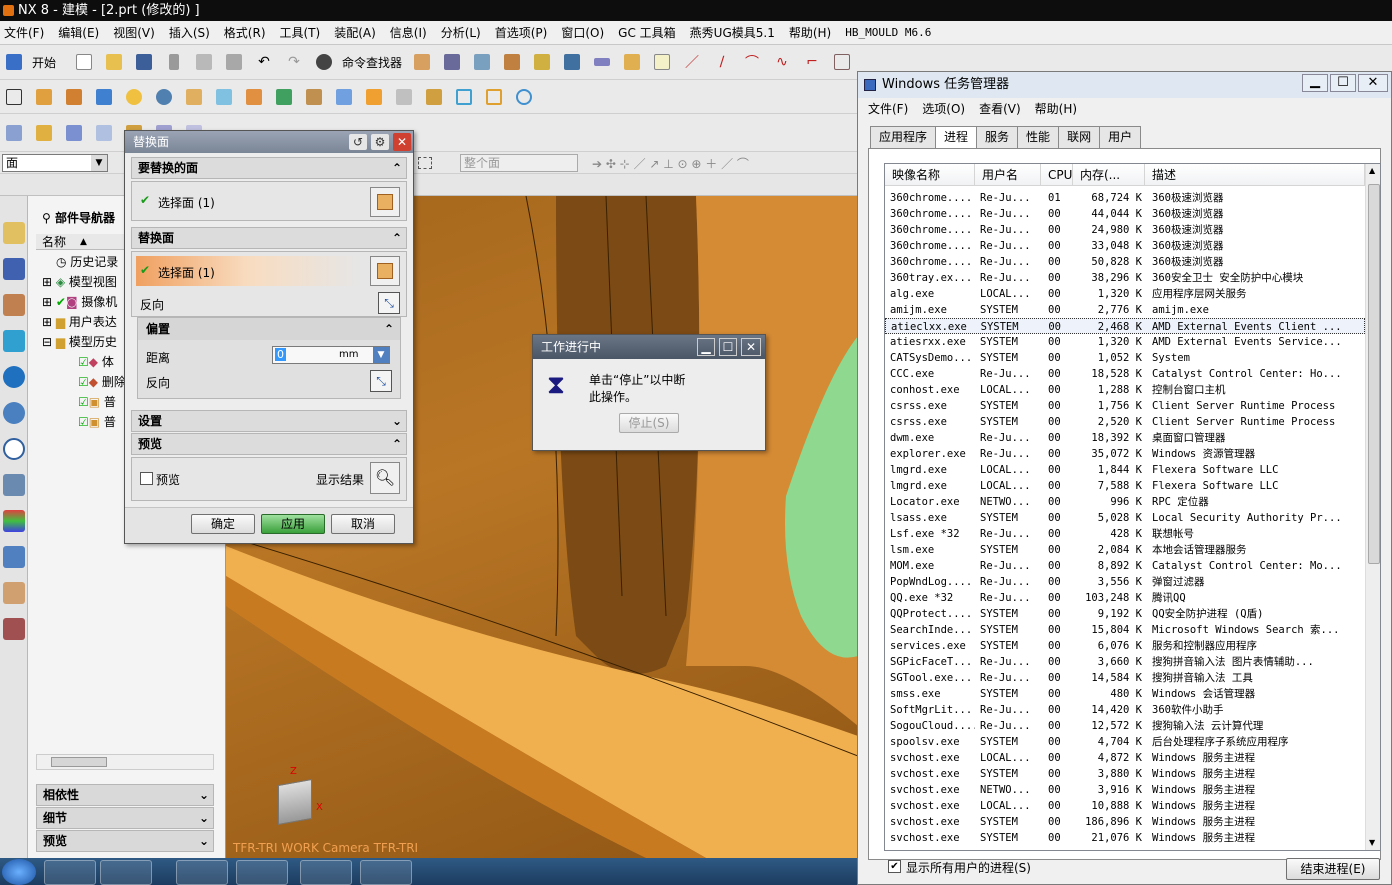 Image resolution: width=1392 pixels, height=885 pixels. I want to click on cancel-button: 取消, so click(363, 524).